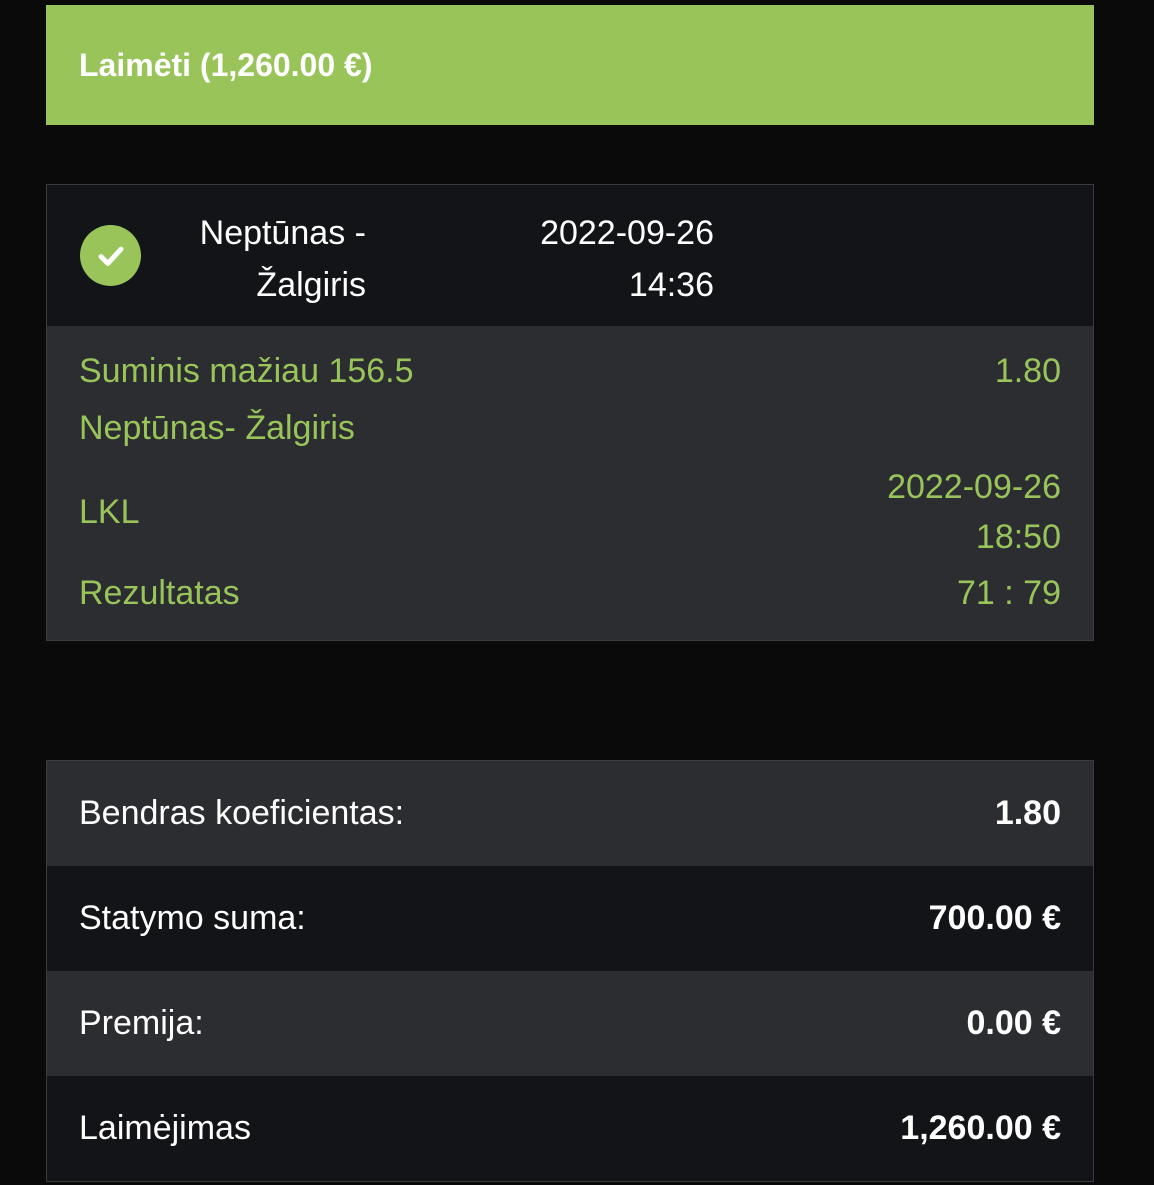 The width and height of the screenshot is (1154, 1185). I want to click on match-row: Neptūnas- Žalgiris, so click(570, 428).